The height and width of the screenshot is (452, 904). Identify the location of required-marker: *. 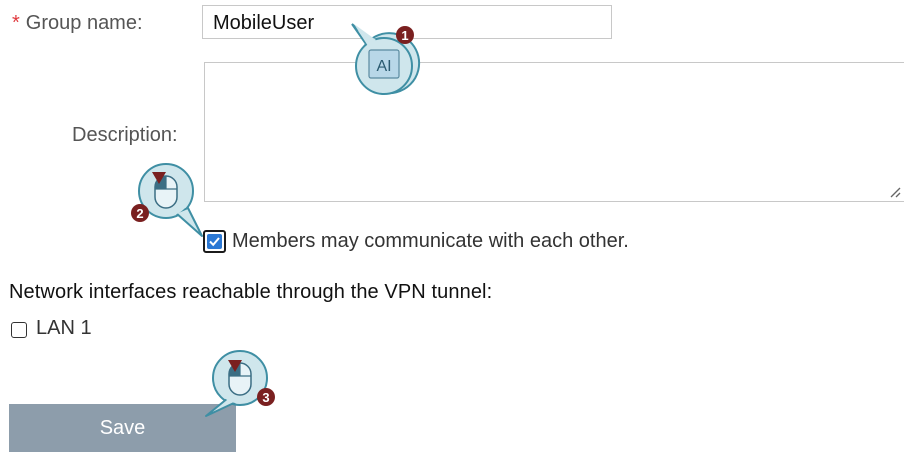
(16, 23).